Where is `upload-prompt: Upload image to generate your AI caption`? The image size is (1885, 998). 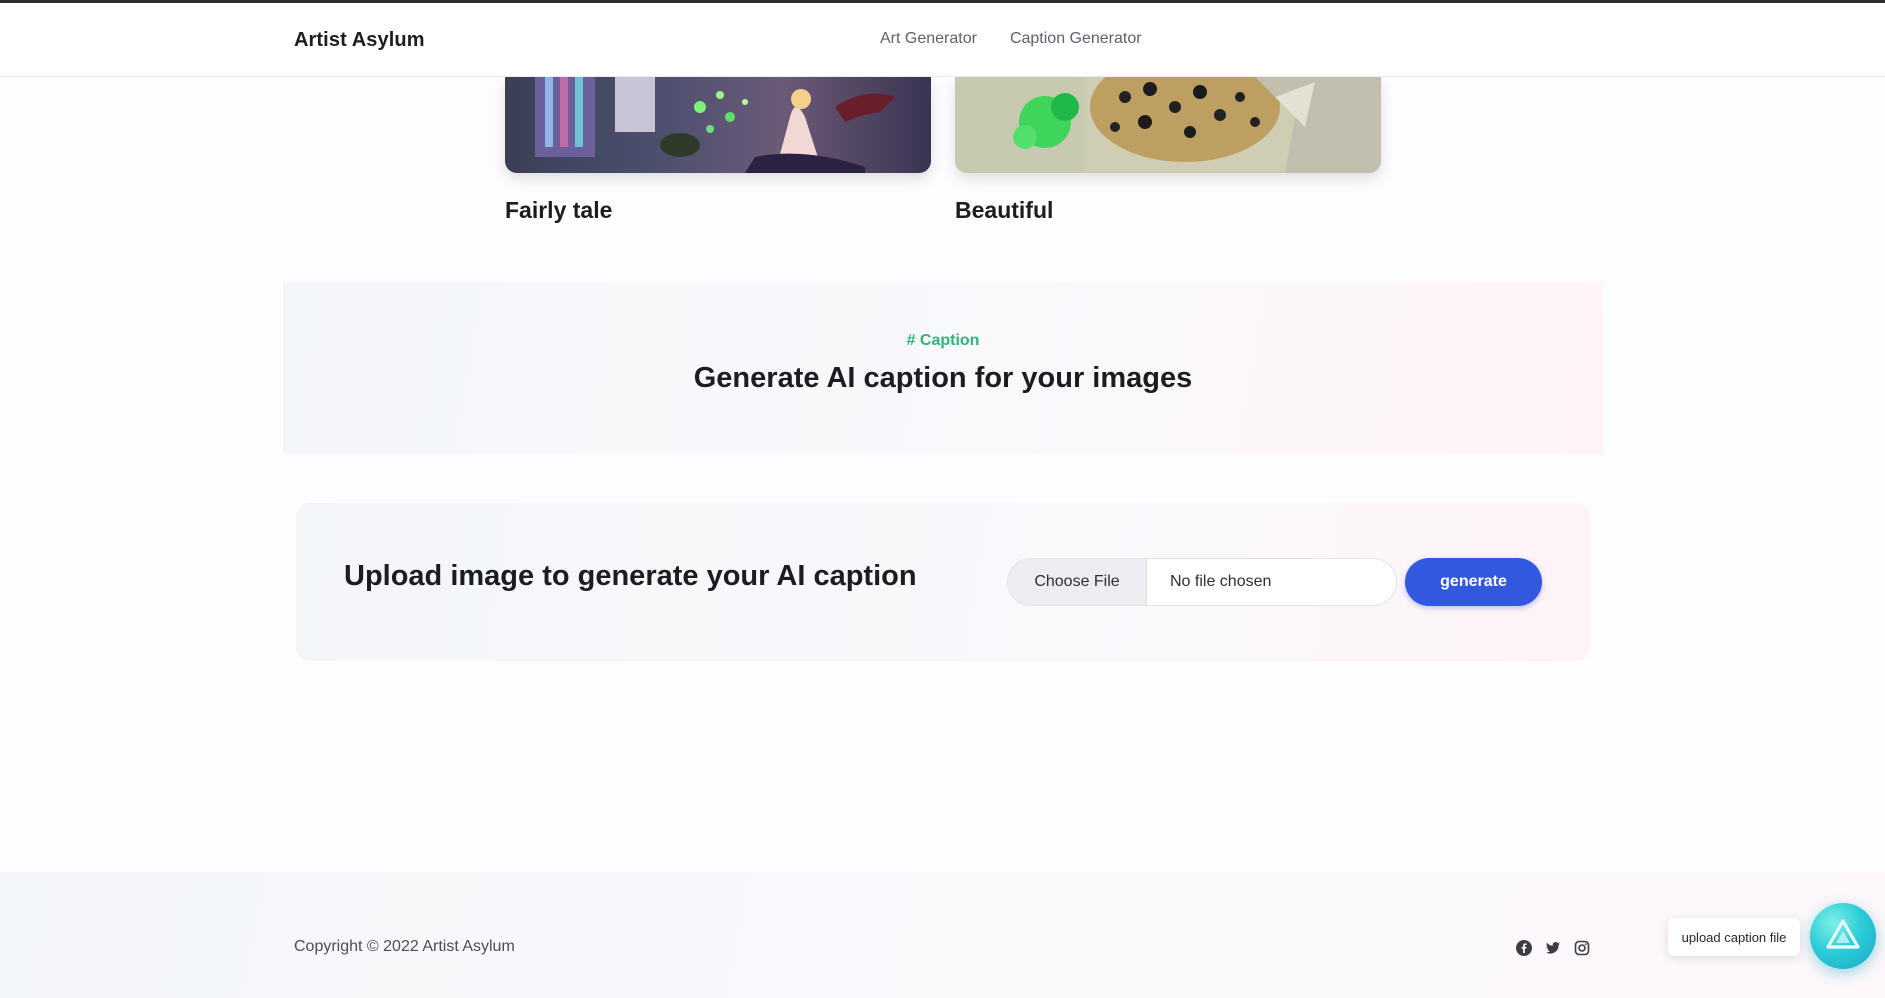 upload-prompt: Upload image to generate your AI caption is located at coordinates (630, 576).